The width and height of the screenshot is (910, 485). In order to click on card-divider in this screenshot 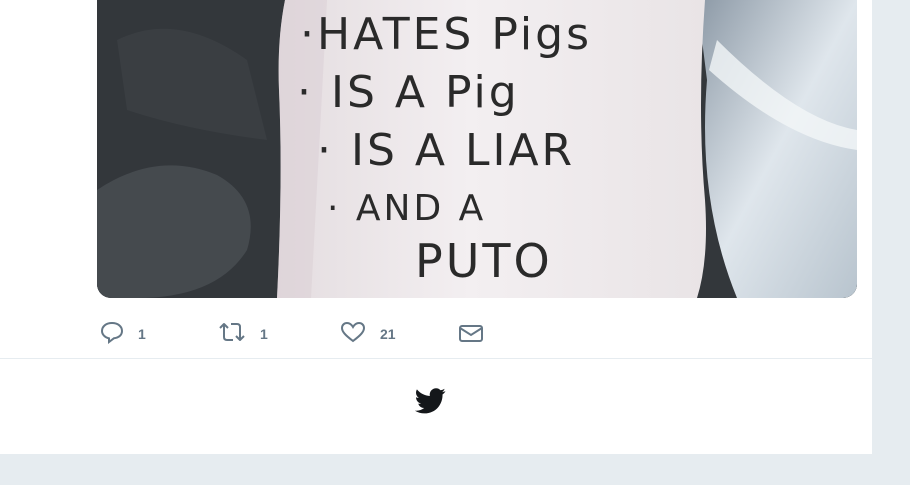, I will do `click(436, 358)`.